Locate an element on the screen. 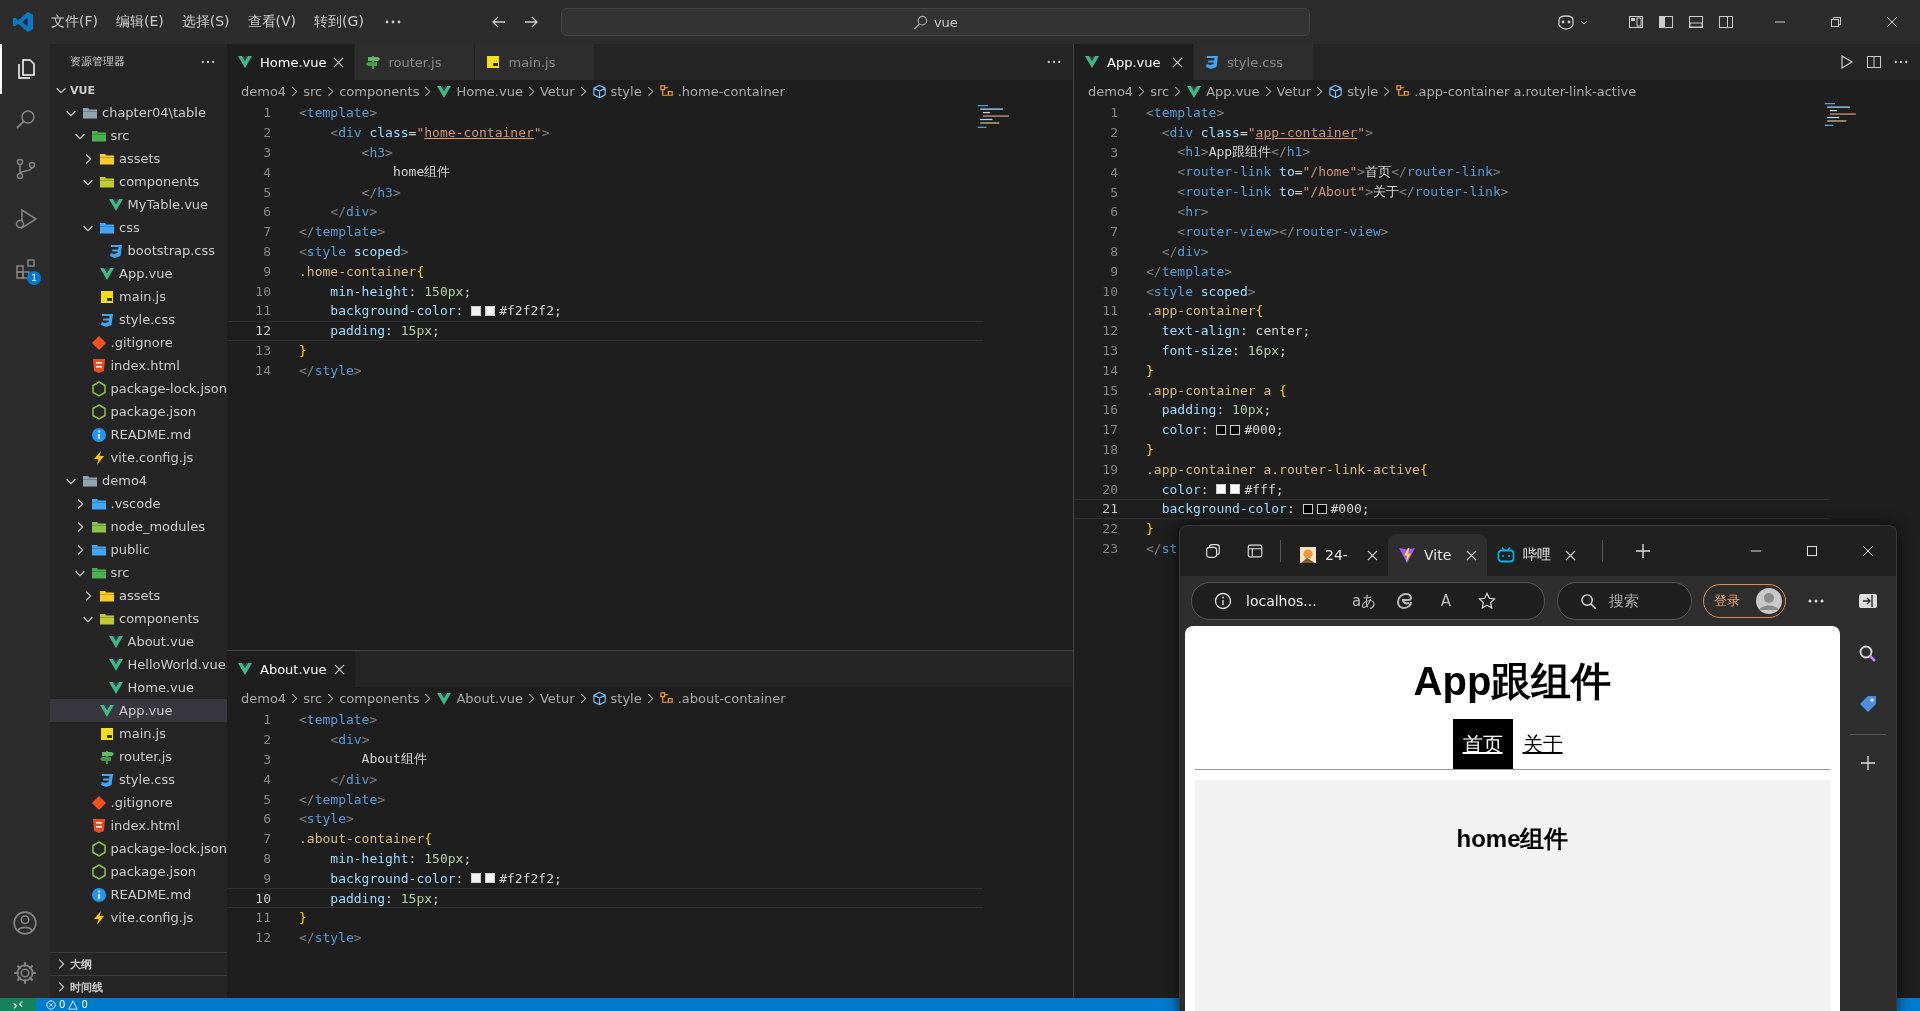 The image size is (1920, 1011). secondary-sidebar-icon is located at coordinates (1726, 22).